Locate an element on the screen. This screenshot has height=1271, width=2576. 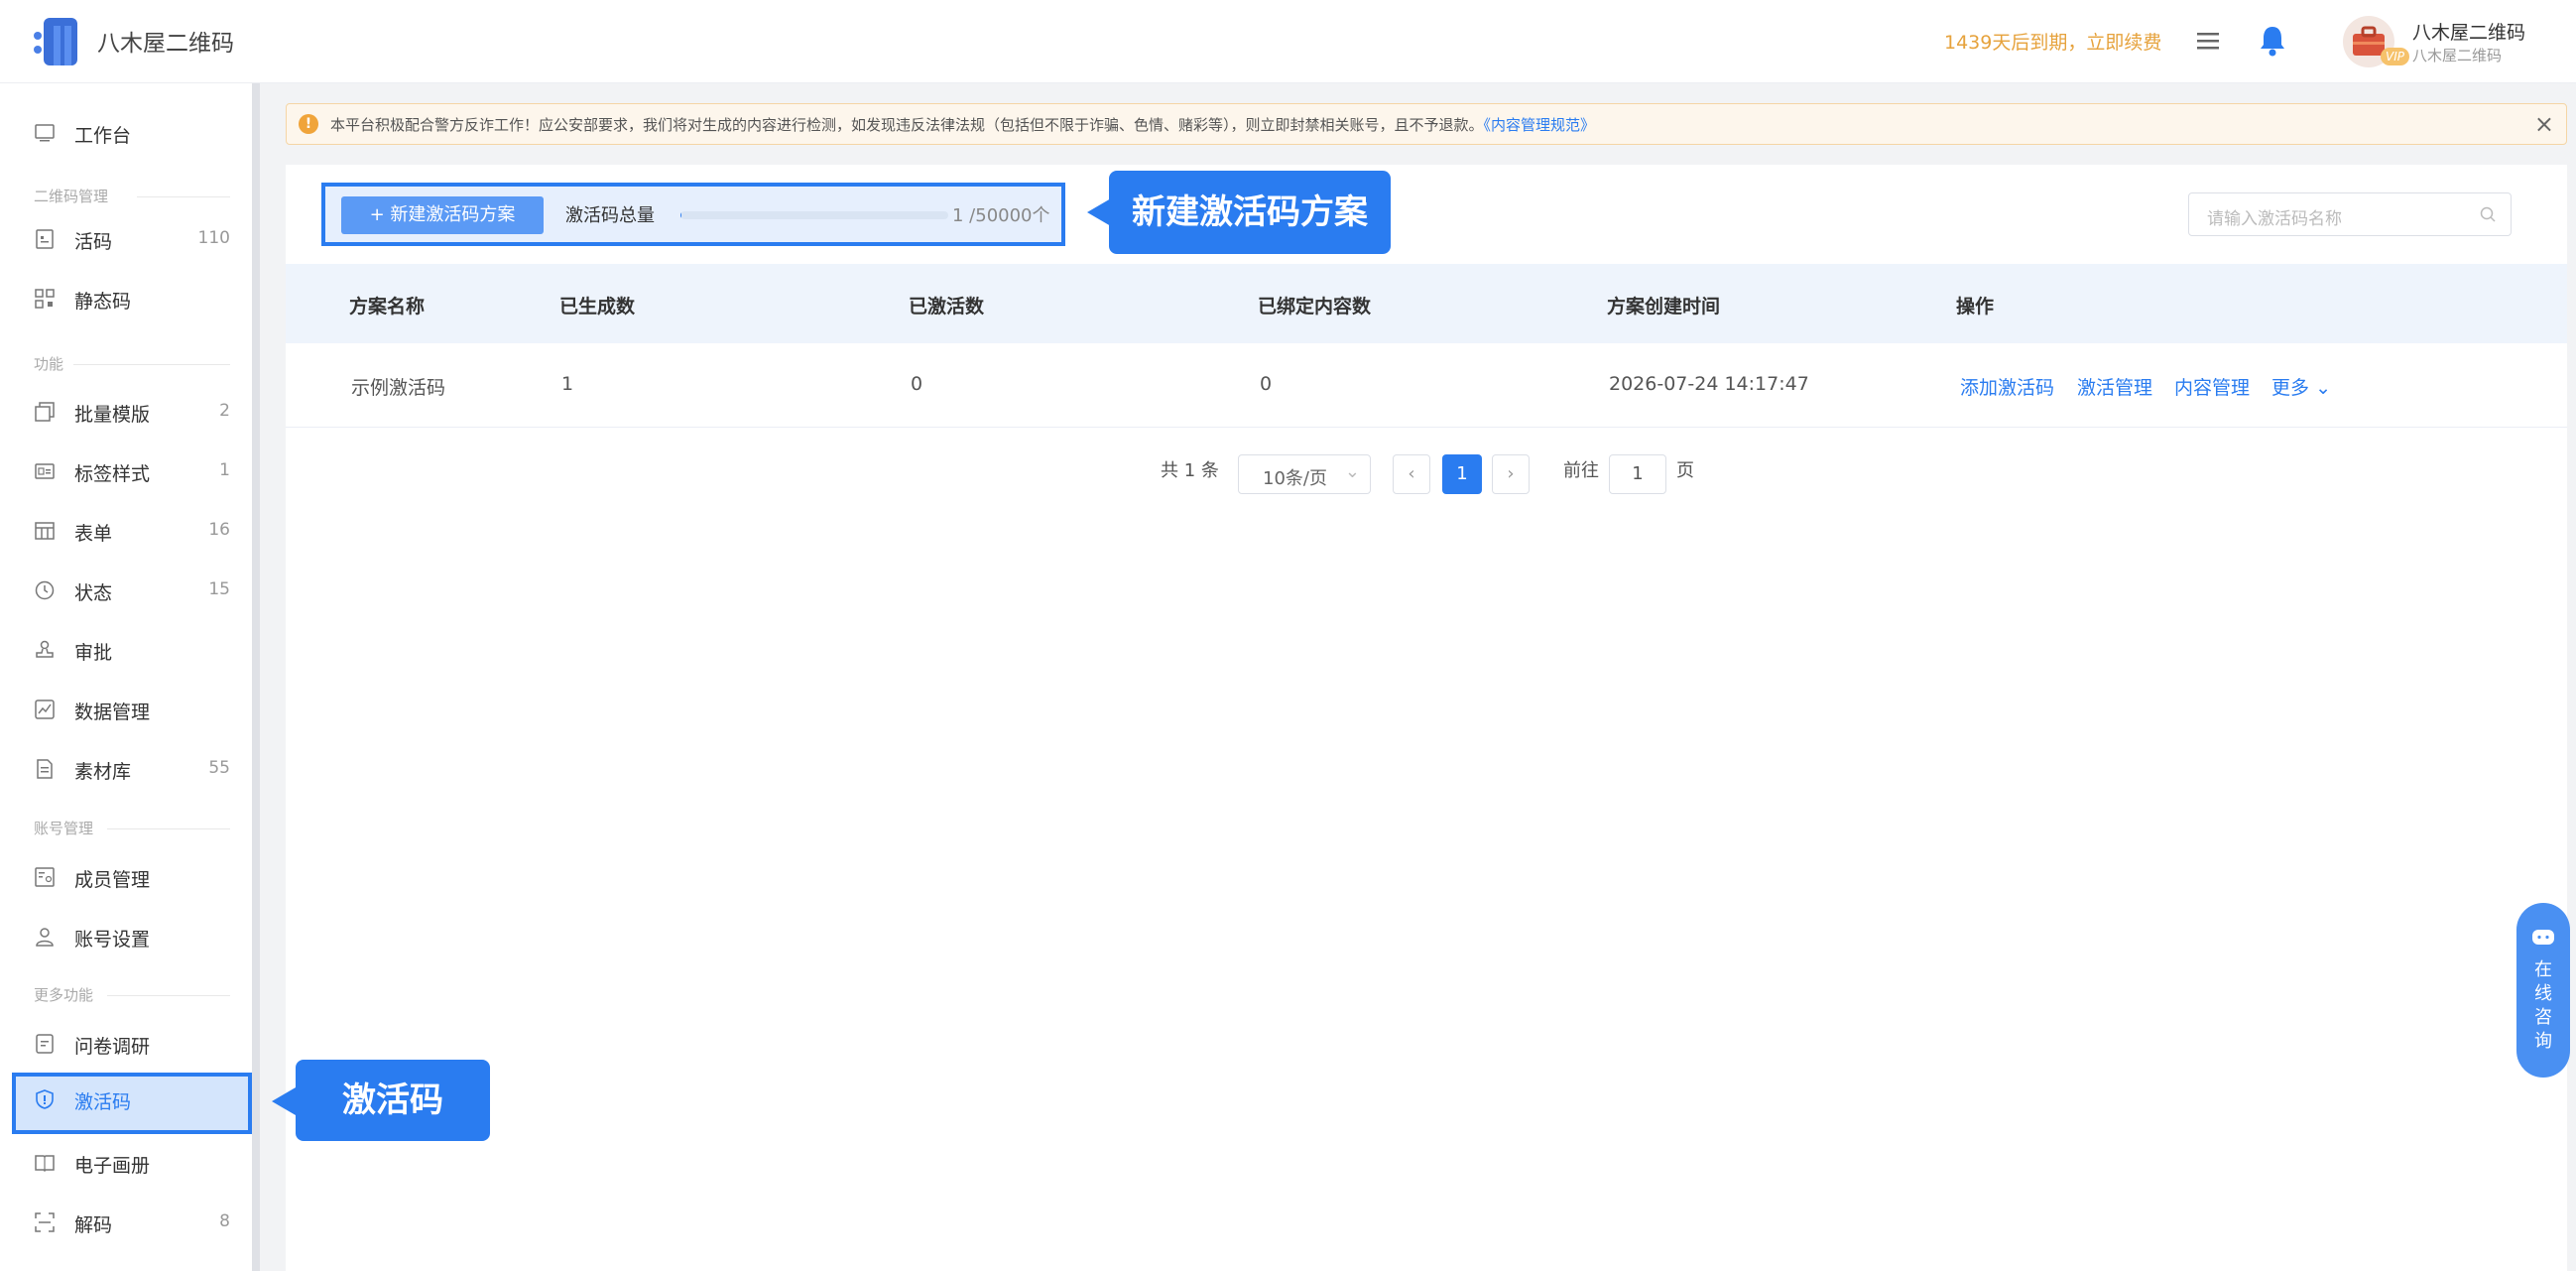
sidebar-item-huoma: 活码 110 is located at coordinates (132, 239).